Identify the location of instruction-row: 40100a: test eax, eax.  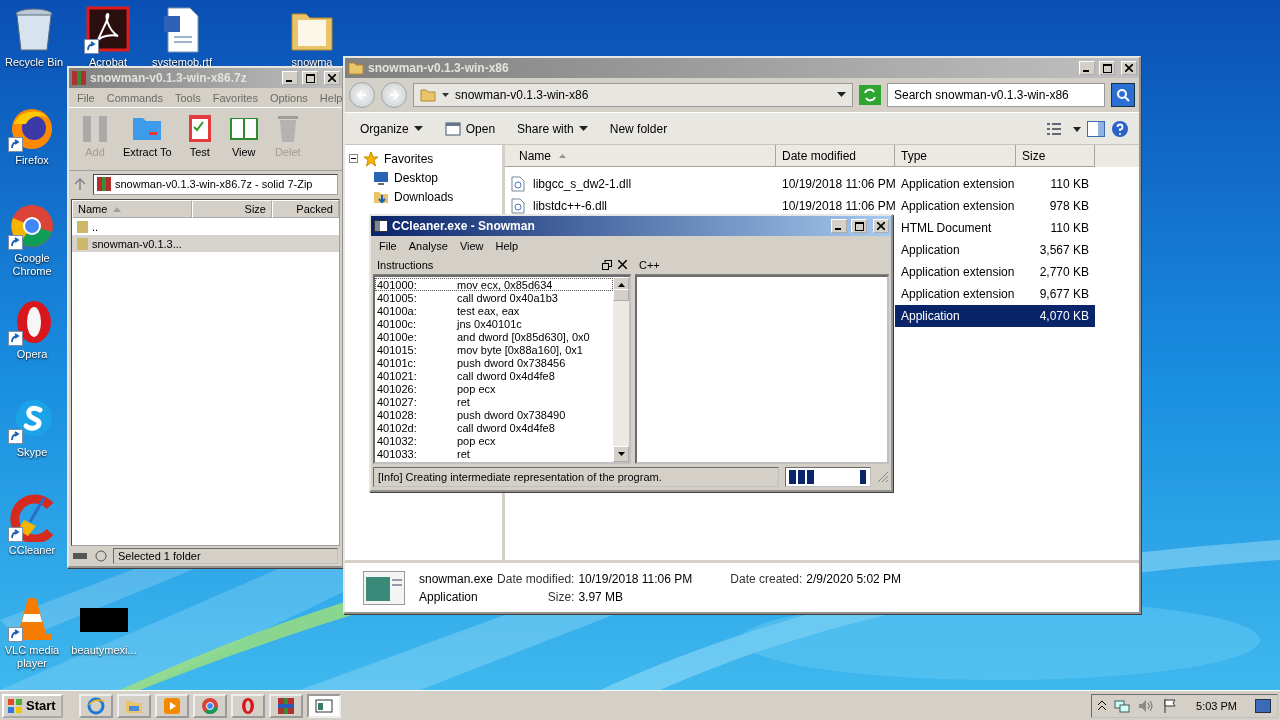
(494, 310).